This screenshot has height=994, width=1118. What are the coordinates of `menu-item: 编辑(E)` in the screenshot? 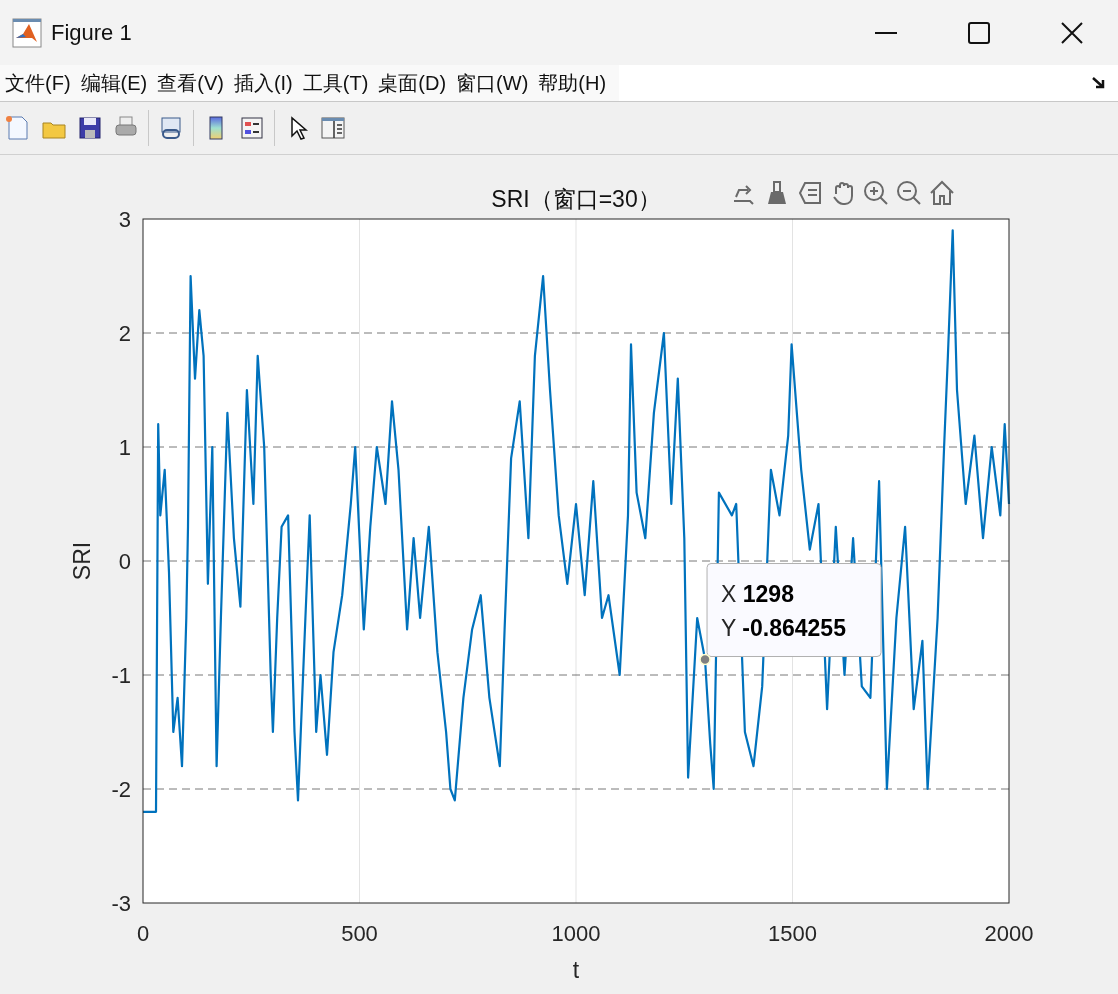 It's located at (114, 83).